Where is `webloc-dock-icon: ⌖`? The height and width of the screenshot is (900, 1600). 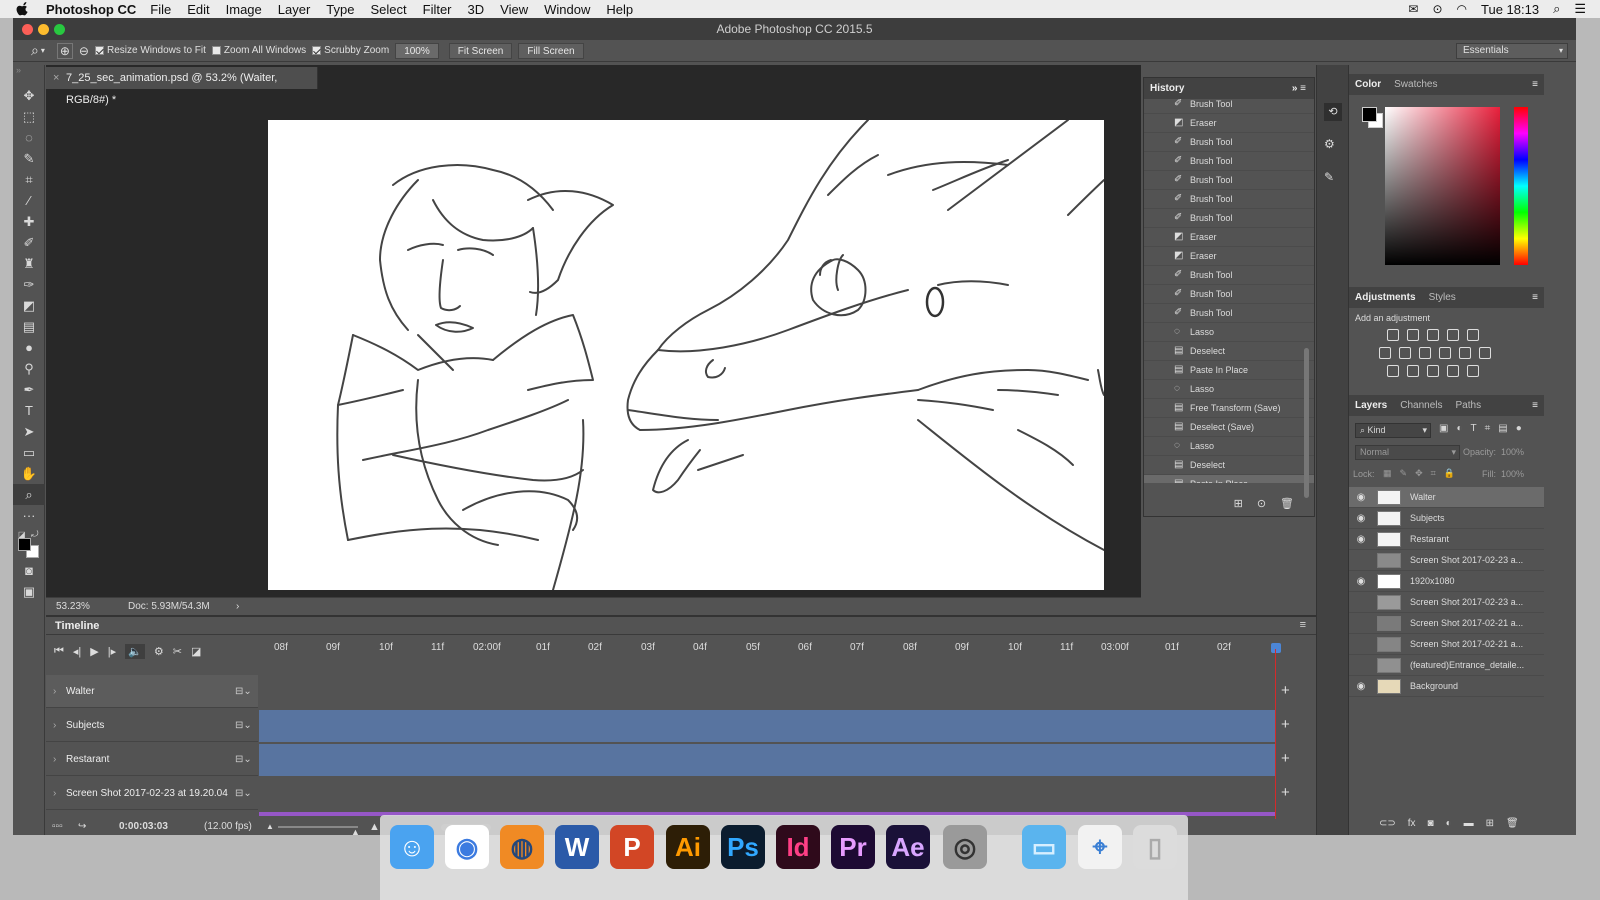 webloc-dock-icon: ⌖ is located at coordinates (1100, 847).